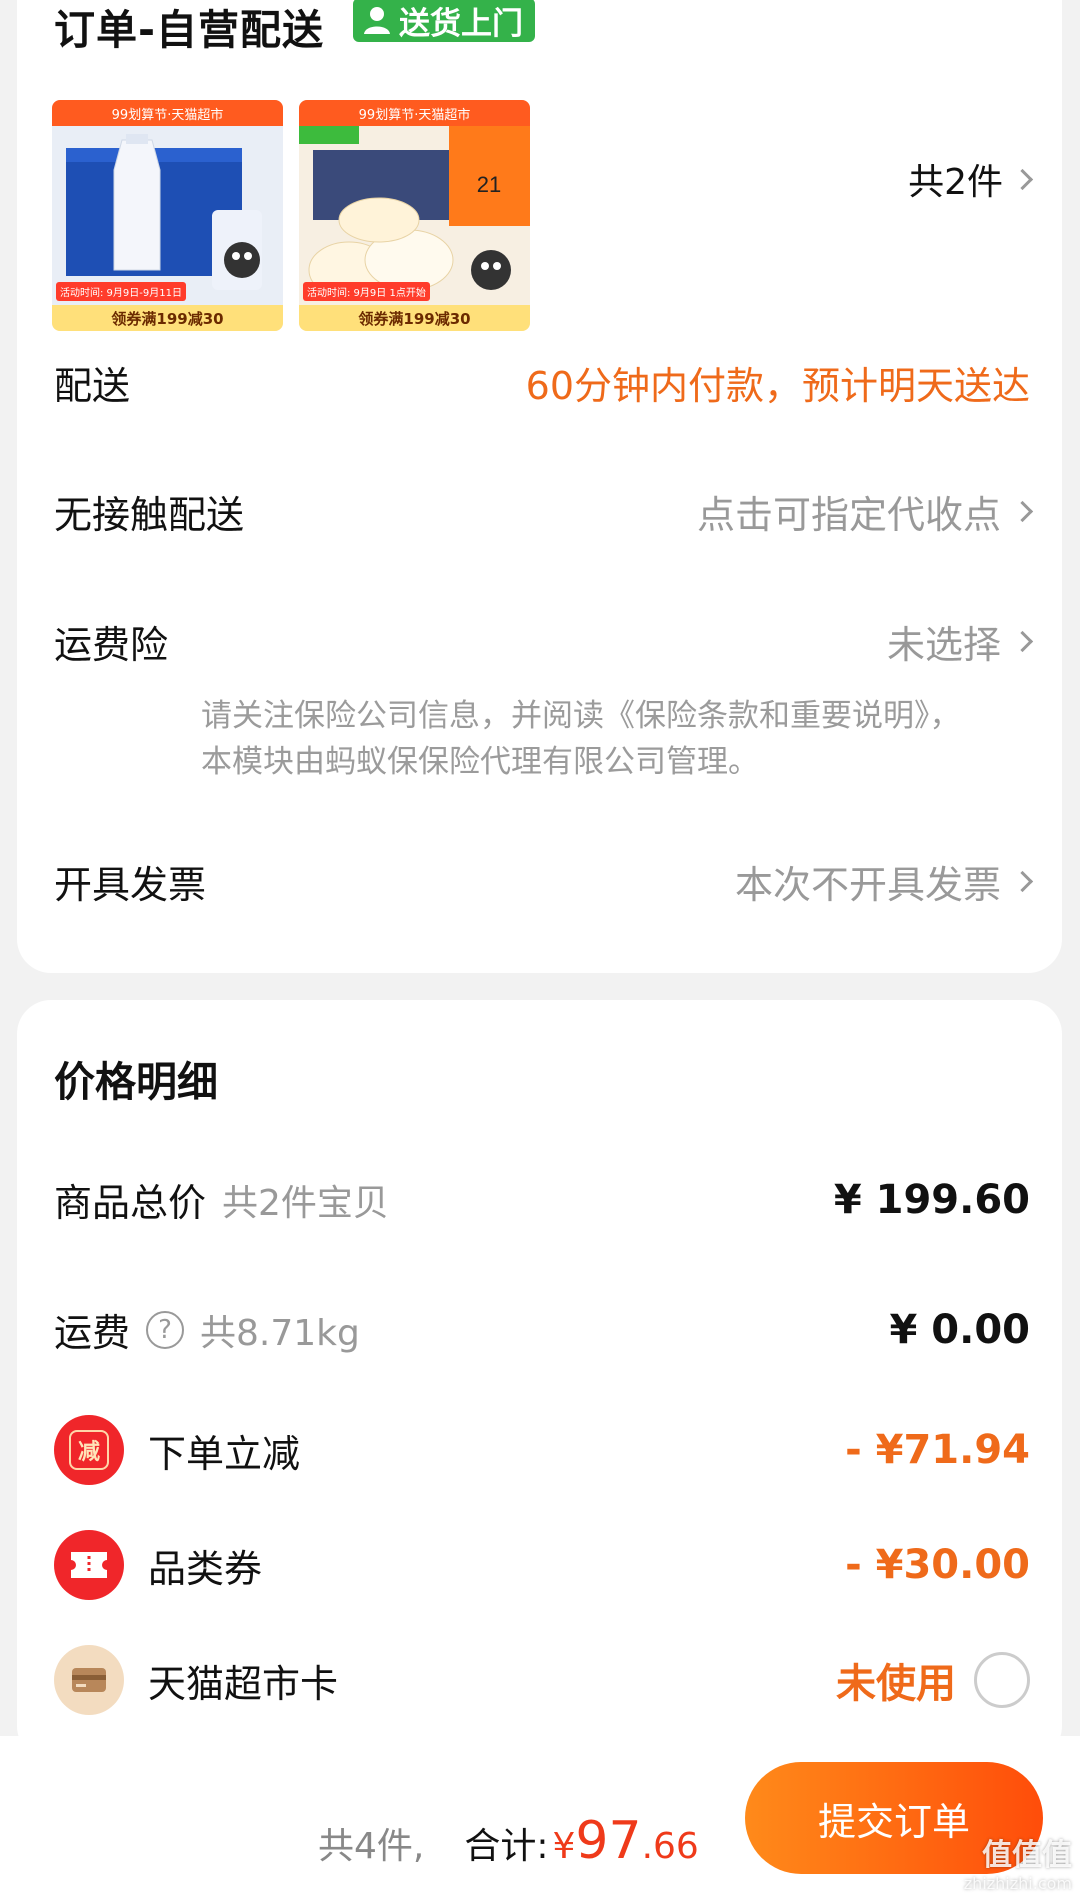 This screenshot has height=1899, width=1080. I want to click on ticket-icon, so click(89, 1565).